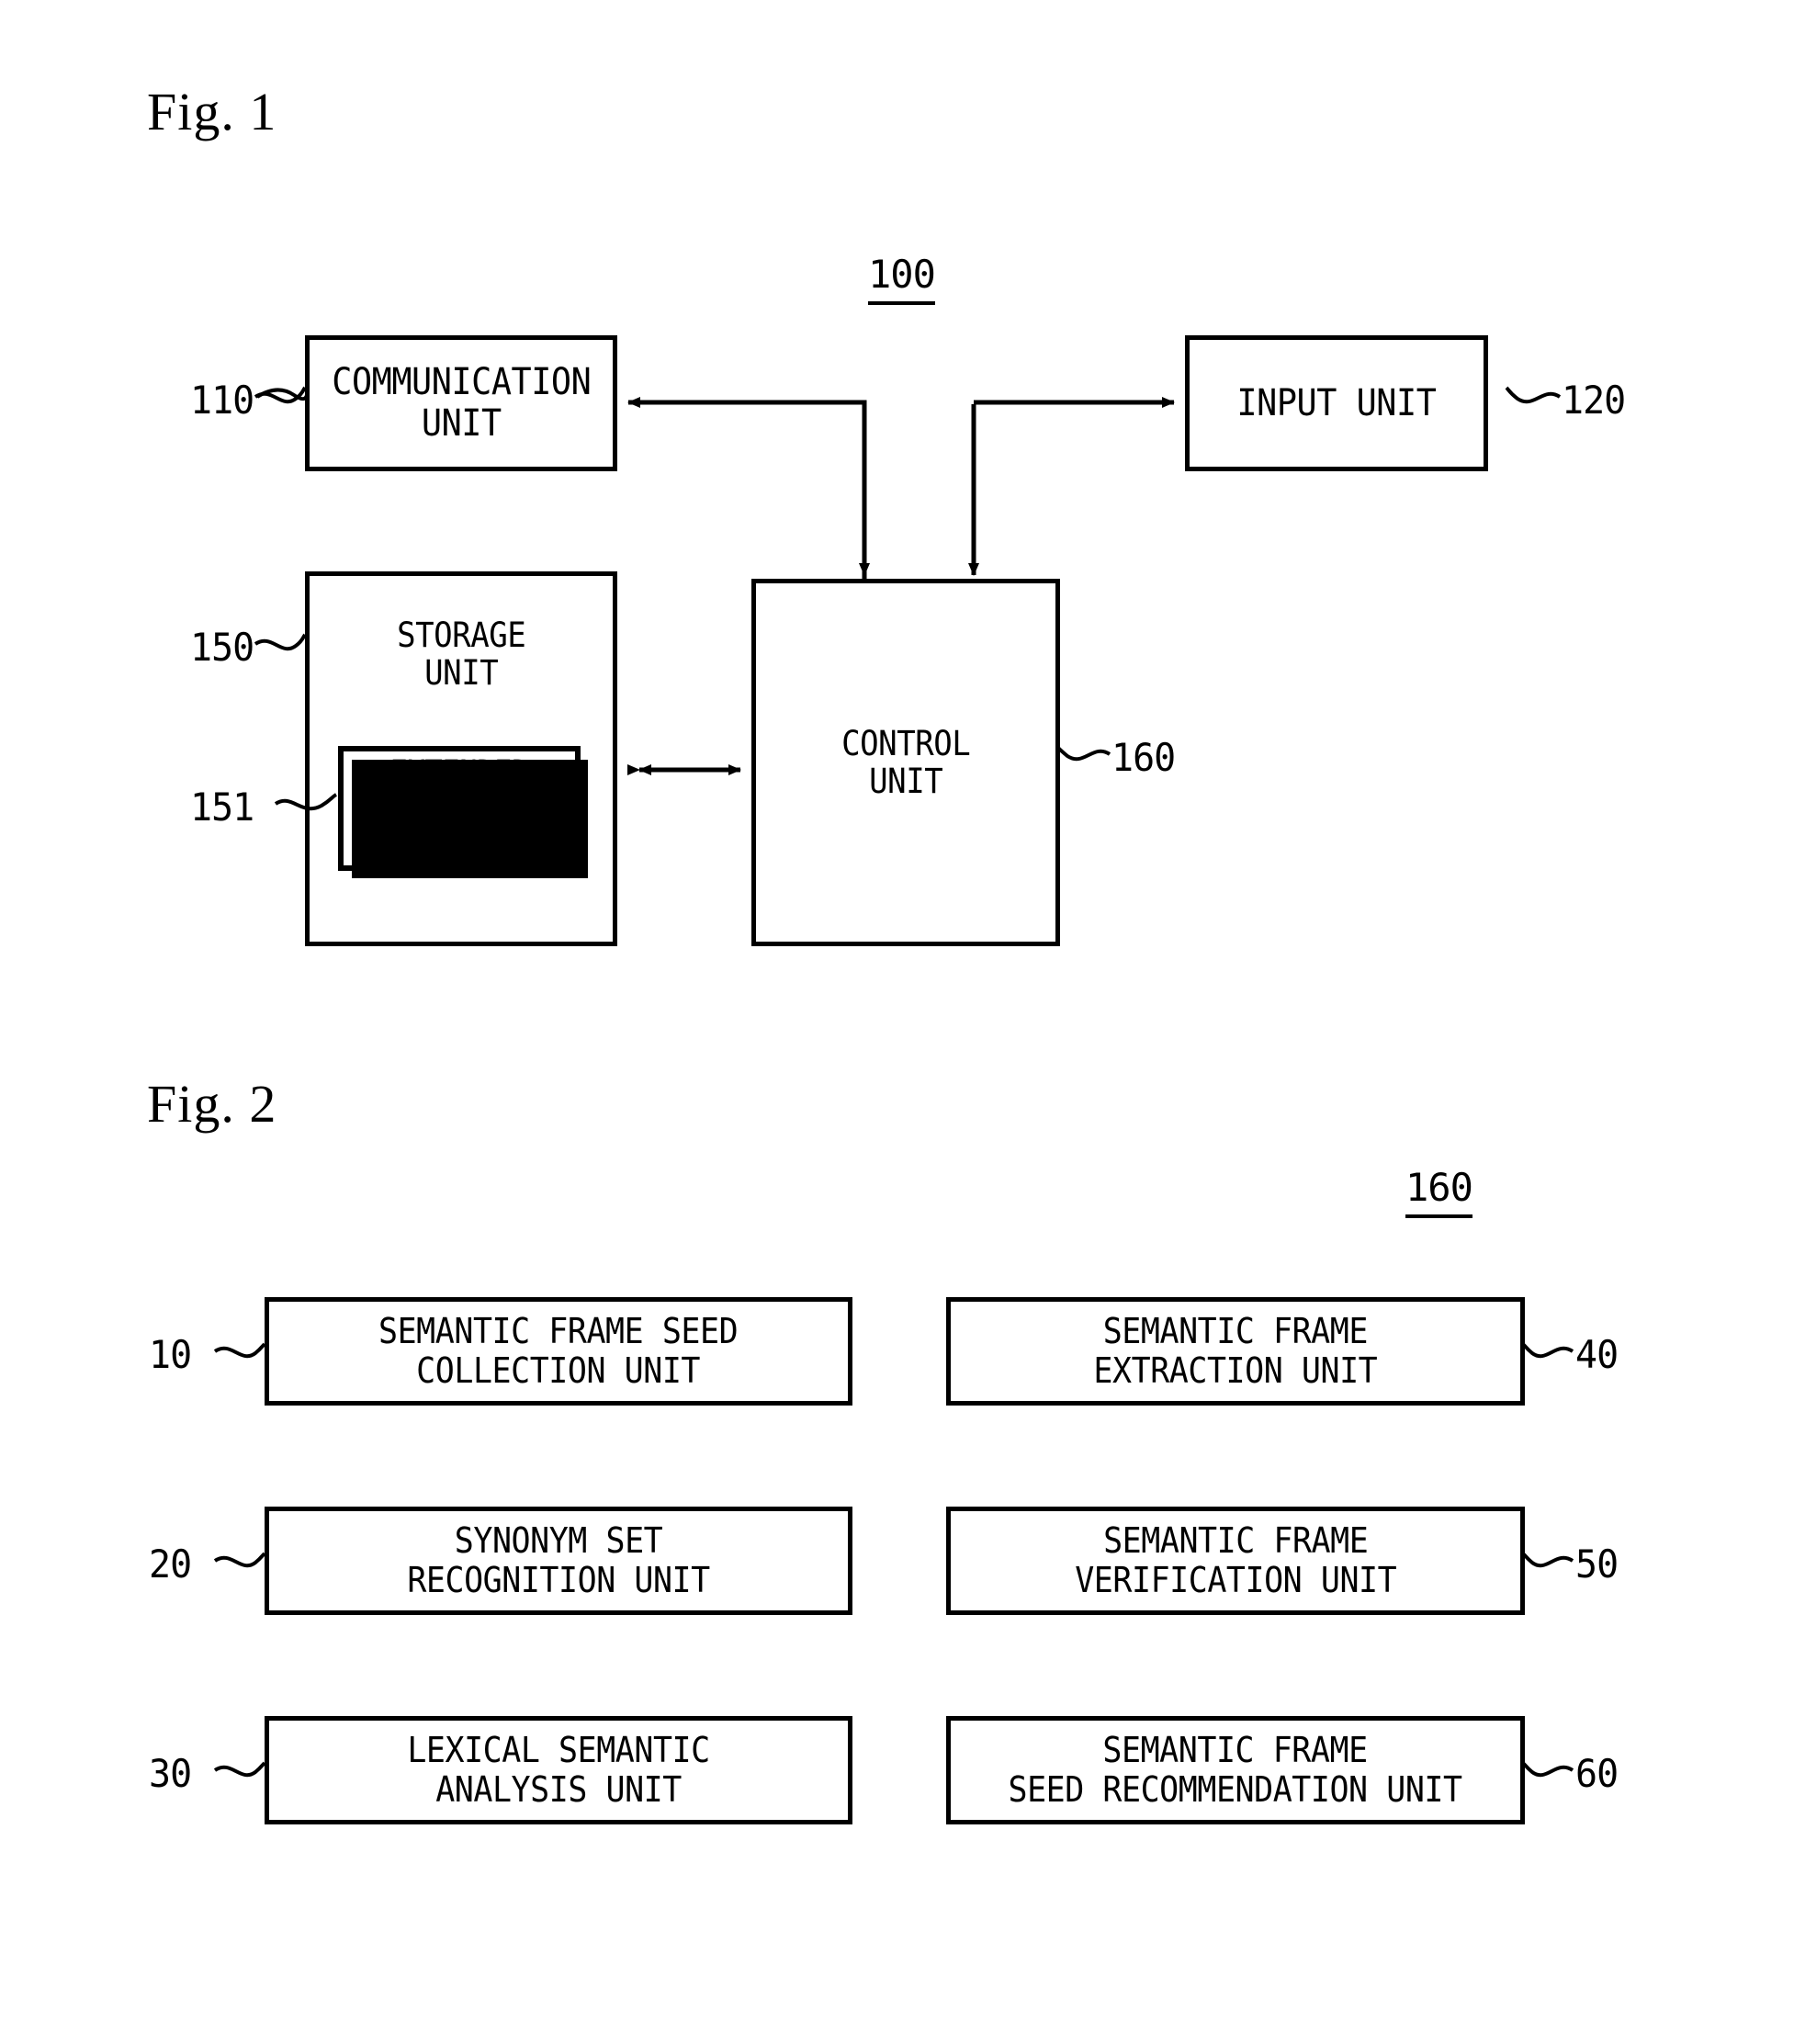 This screenshot has width=1794, height=2044. I want to click on synonym-set-recognition-unit-label: SYNONYM SET RECOGNITION UNIT, so click(558, 1560).